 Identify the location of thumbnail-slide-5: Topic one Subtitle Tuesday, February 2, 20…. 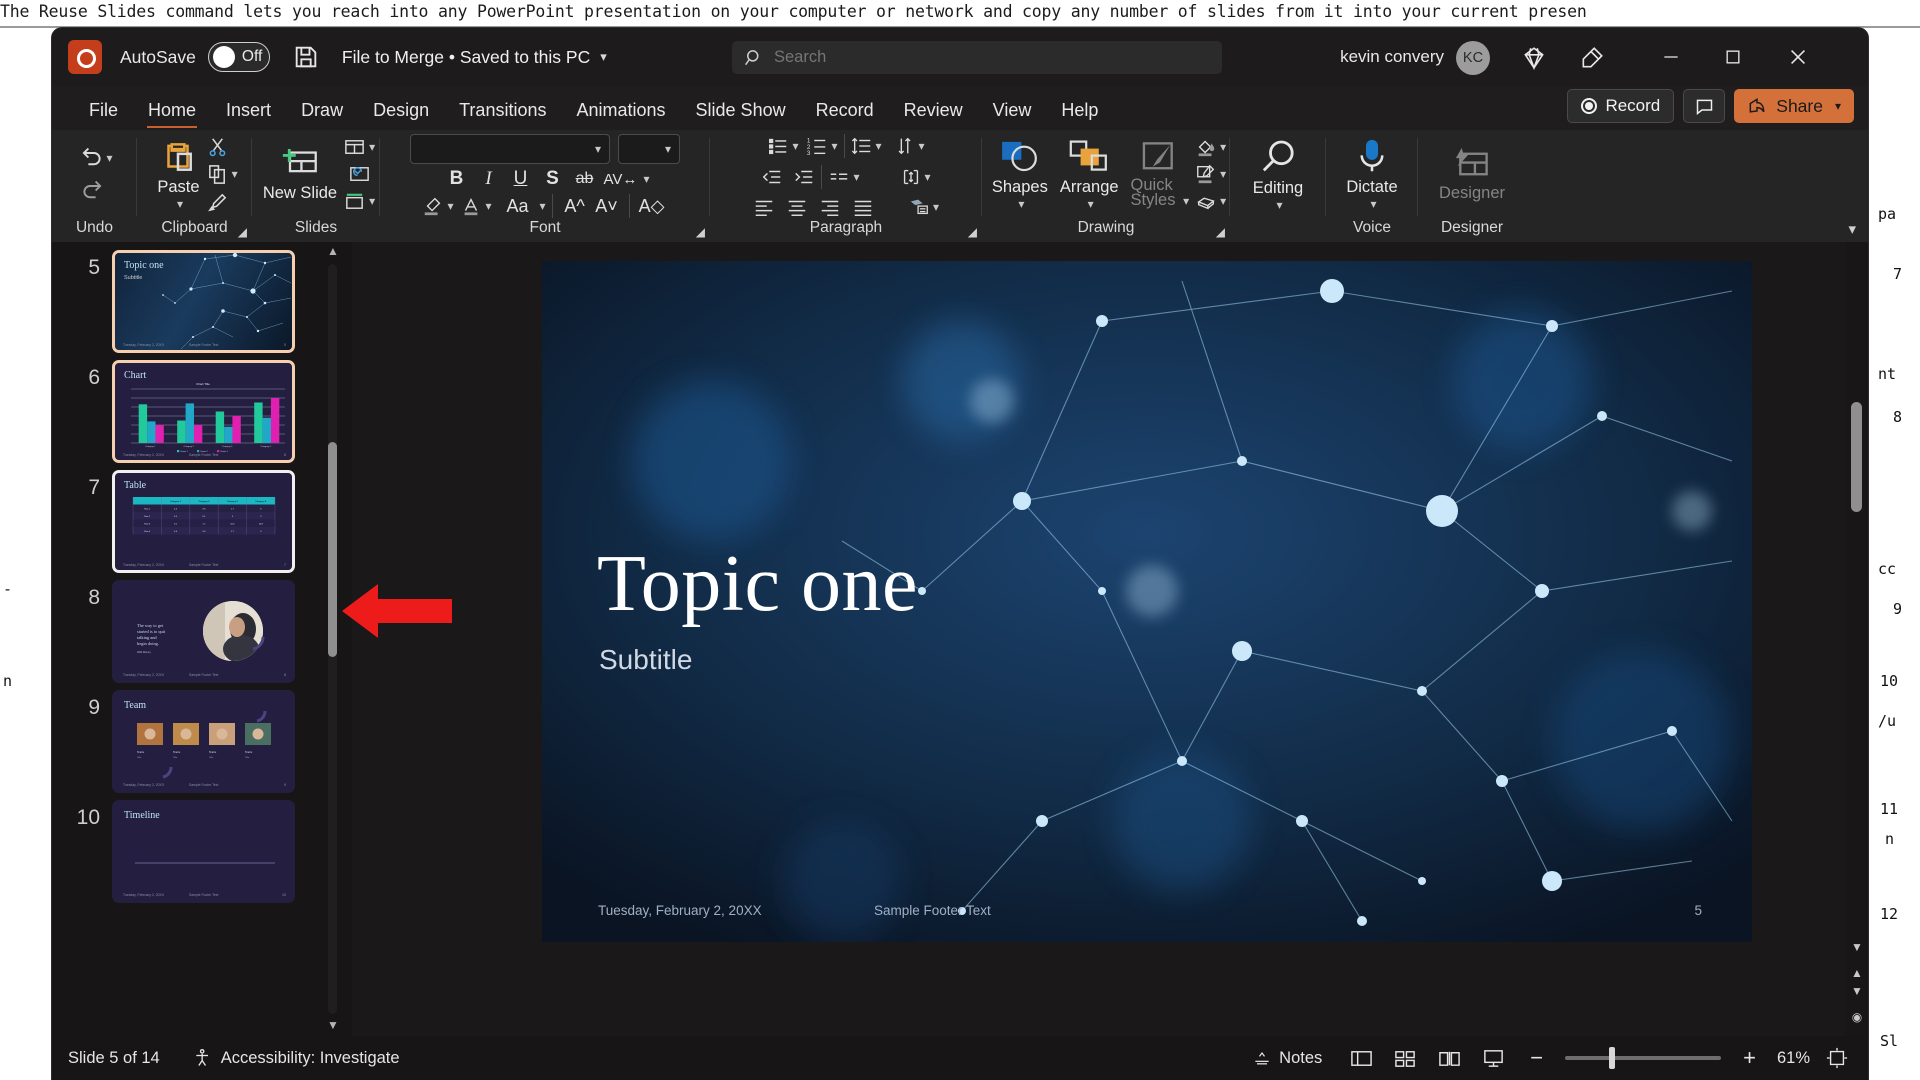
(203, 301).